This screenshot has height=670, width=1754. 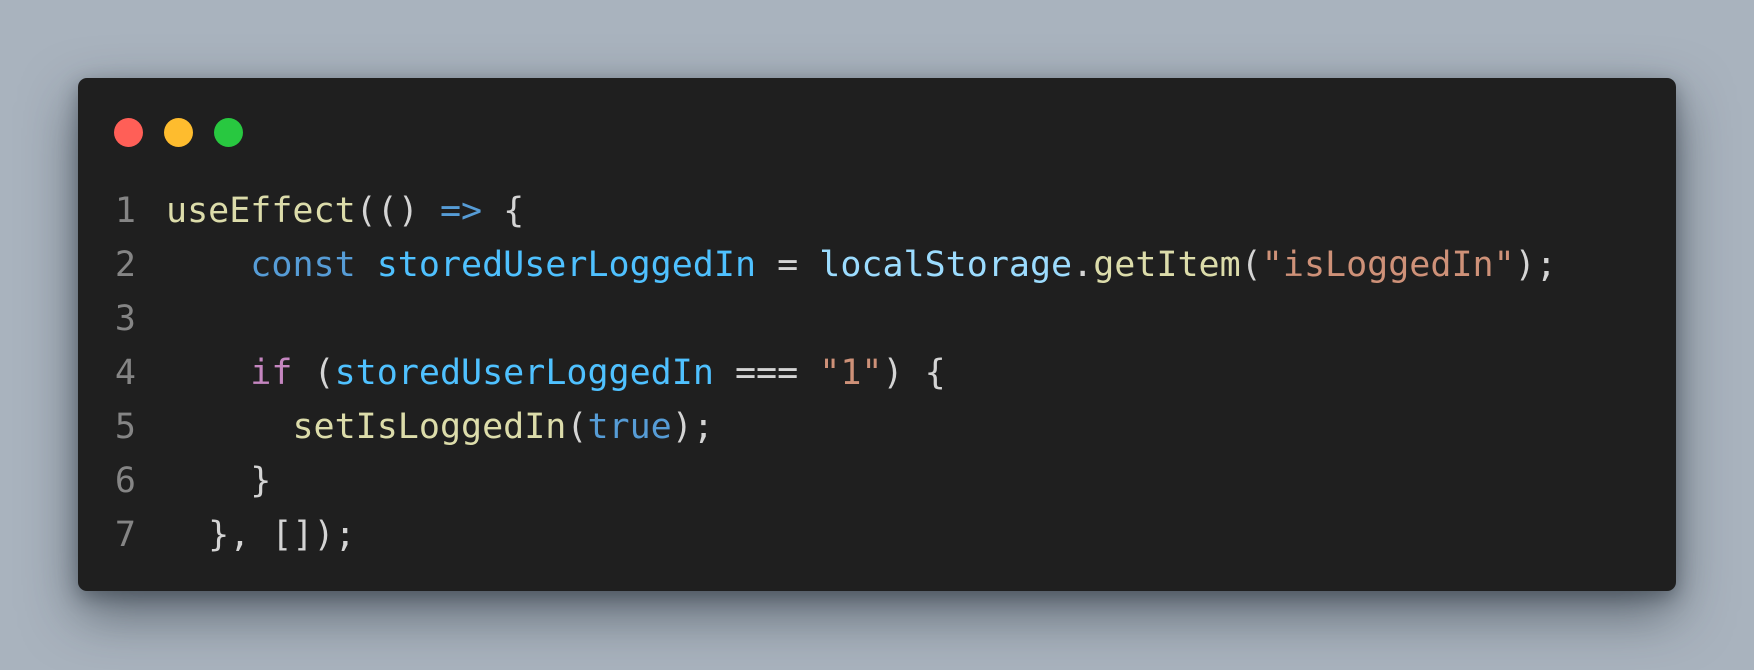 I want to click on code-token: ((), so click(x=397, y=211).